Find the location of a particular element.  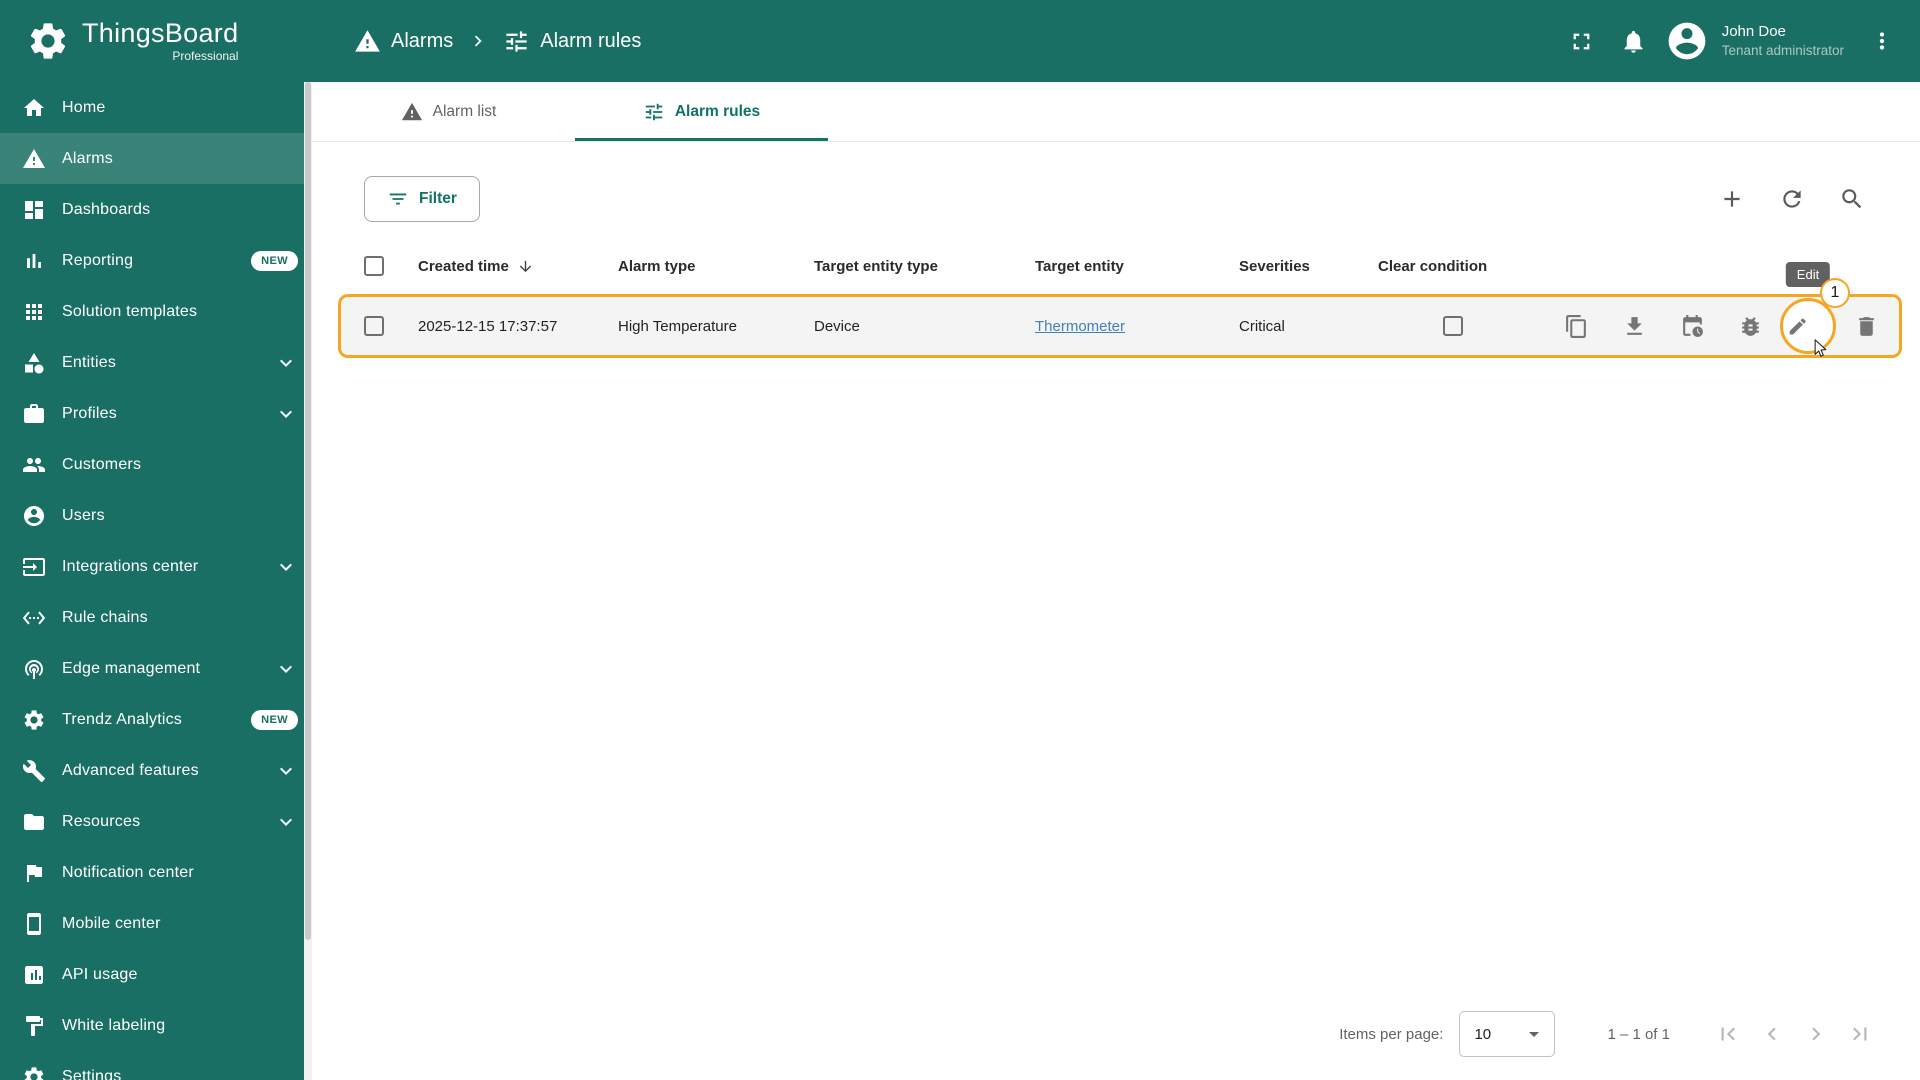

filter-button: Filter is located at coordinates (422, 199).